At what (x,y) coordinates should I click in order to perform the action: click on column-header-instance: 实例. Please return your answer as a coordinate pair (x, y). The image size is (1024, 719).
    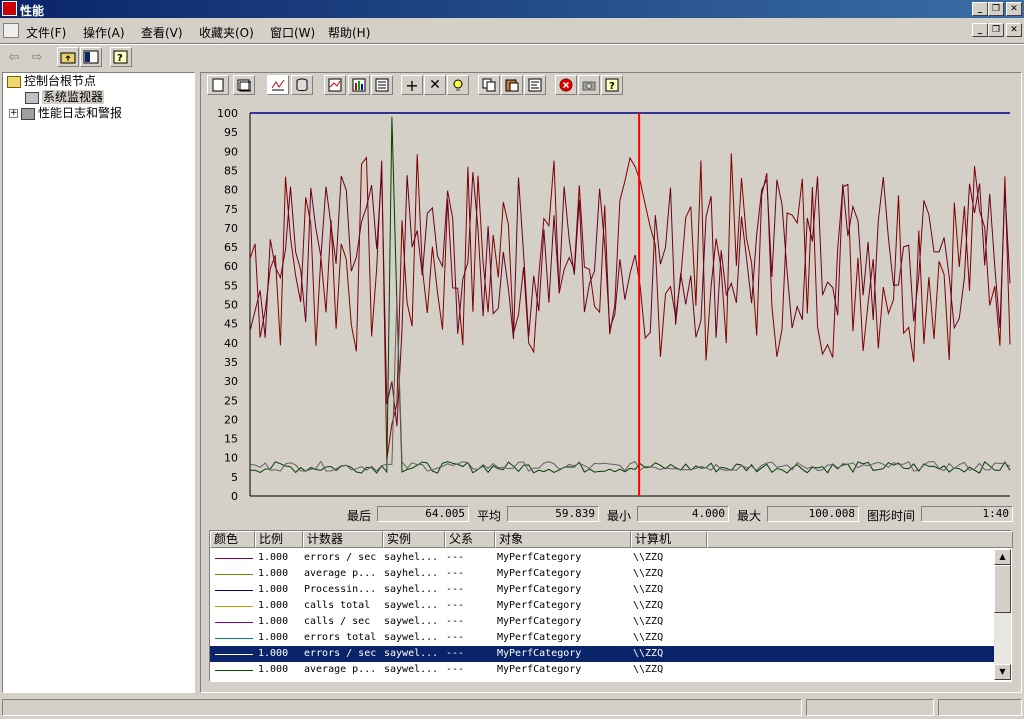
    Looking at the image, I should click on (414, 539).